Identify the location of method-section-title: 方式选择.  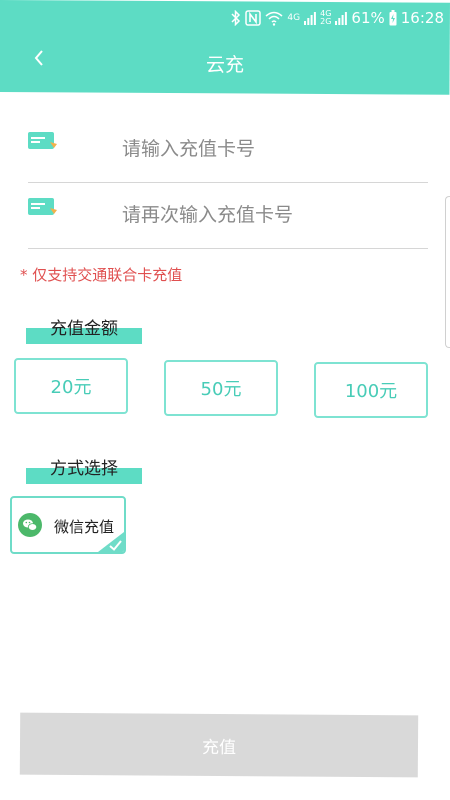
(84, 470).